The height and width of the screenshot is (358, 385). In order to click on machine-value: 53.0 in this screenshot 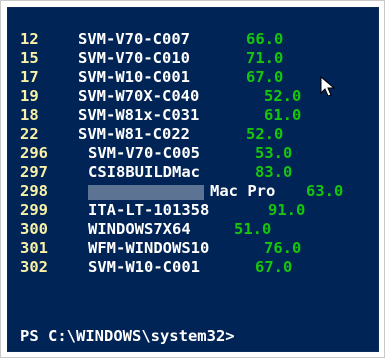, I will do `click(274, 153)`.